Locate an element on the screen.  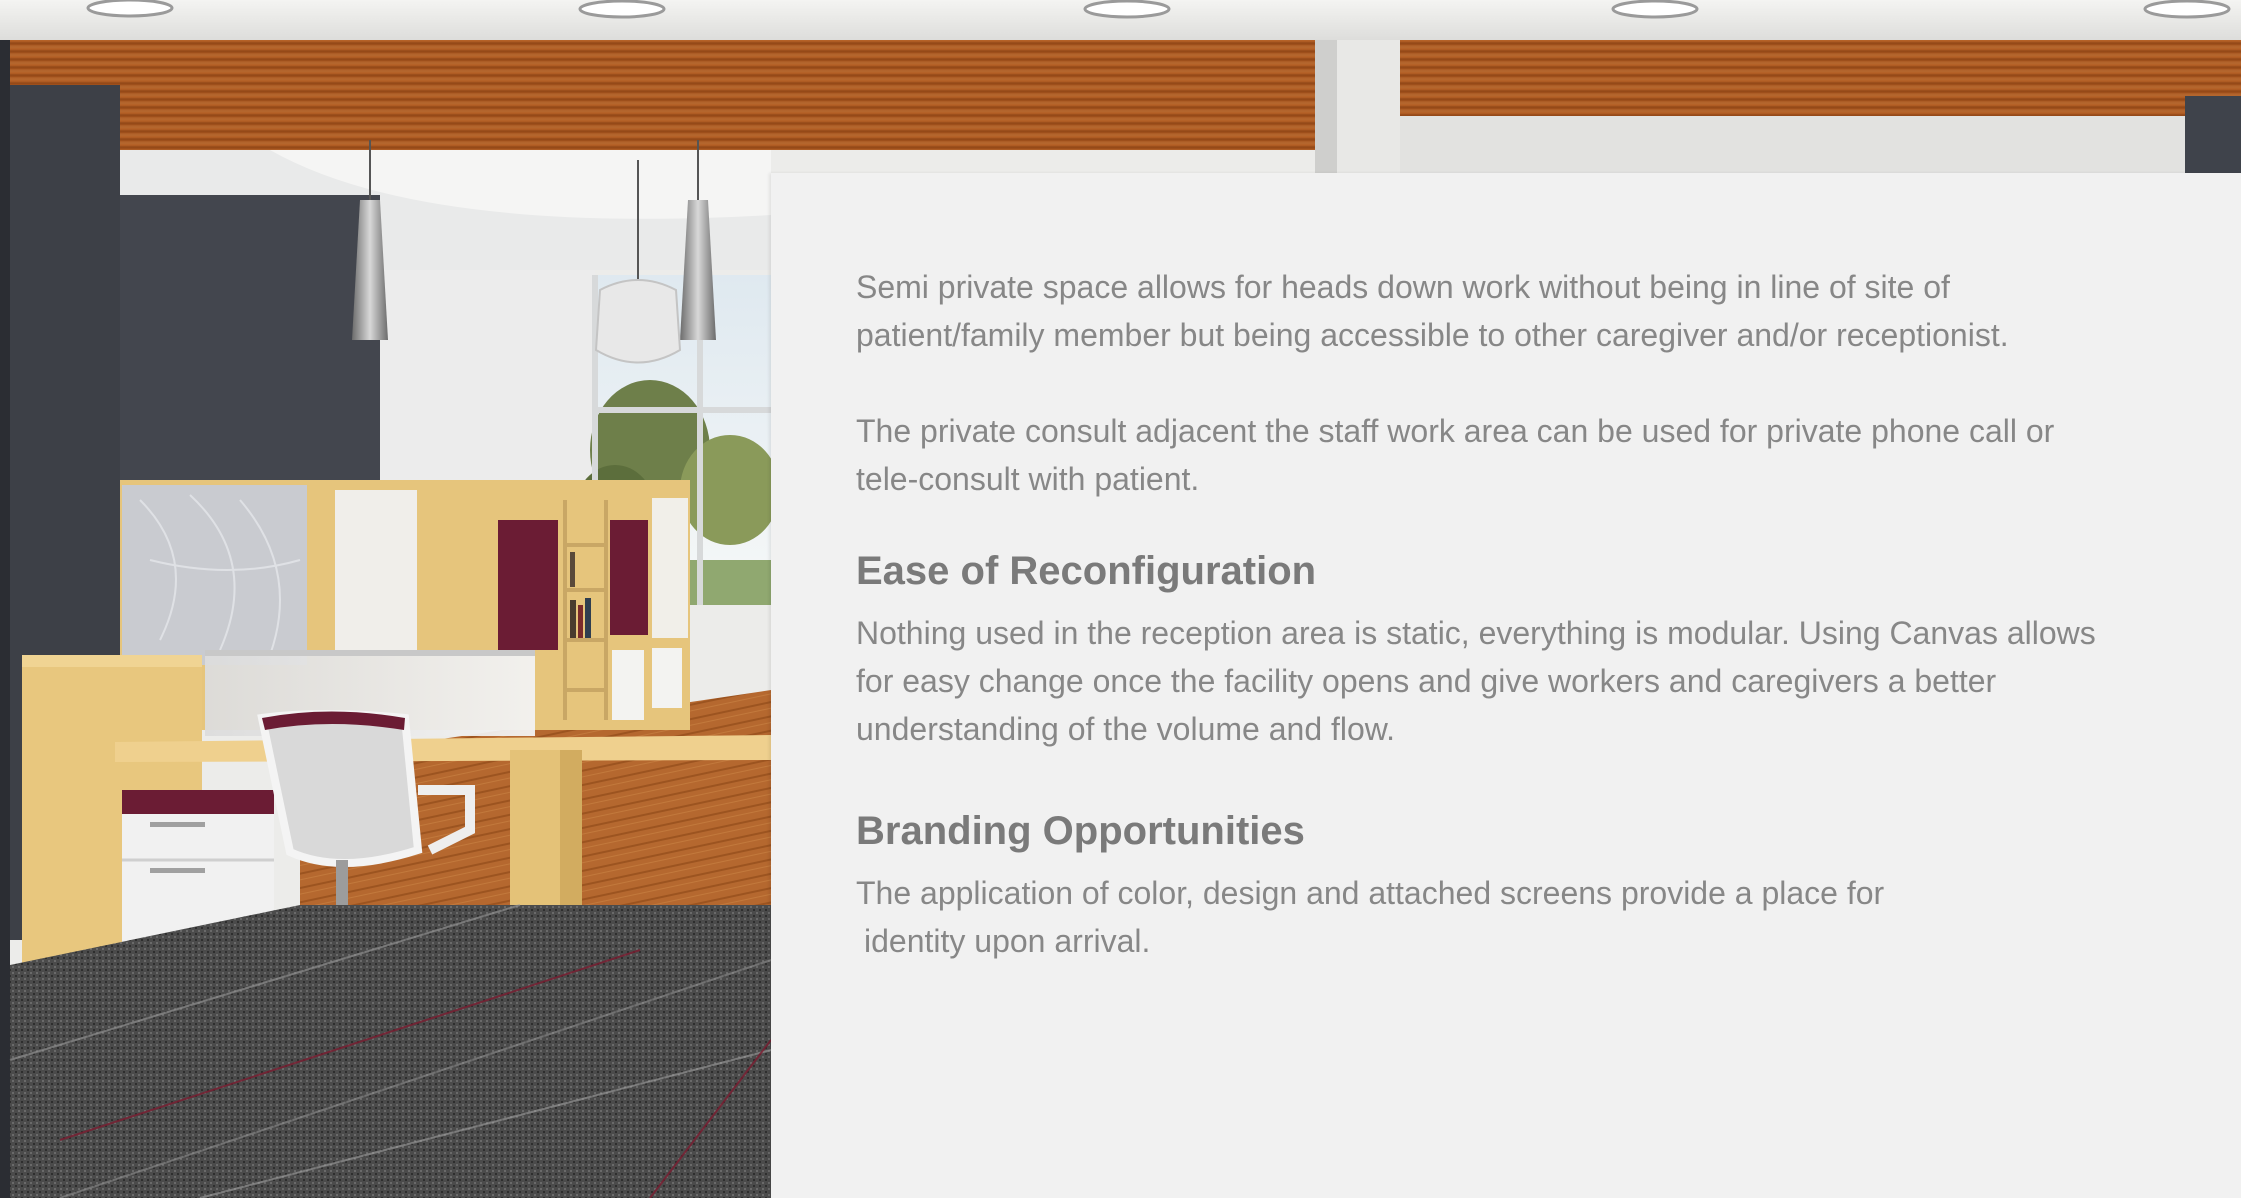
white-panel-b is located at coordinates (670, 568).